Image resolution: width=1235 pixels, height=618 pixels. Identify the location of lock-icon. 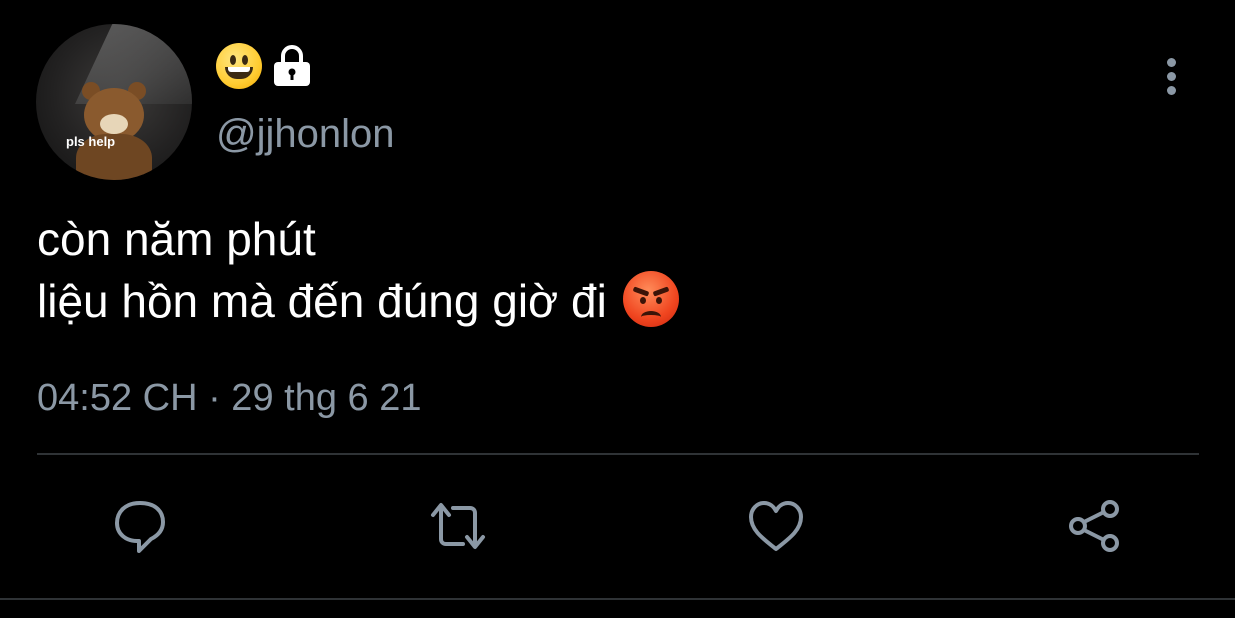
(292, 66).